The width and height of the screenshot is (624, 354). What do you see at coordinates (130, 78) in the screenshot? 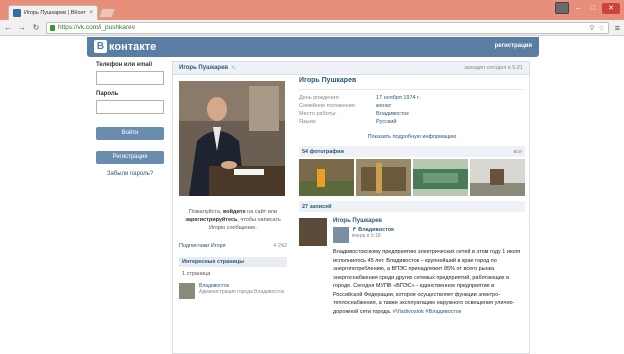
I see `email-field` at bounding box center [130, 78].